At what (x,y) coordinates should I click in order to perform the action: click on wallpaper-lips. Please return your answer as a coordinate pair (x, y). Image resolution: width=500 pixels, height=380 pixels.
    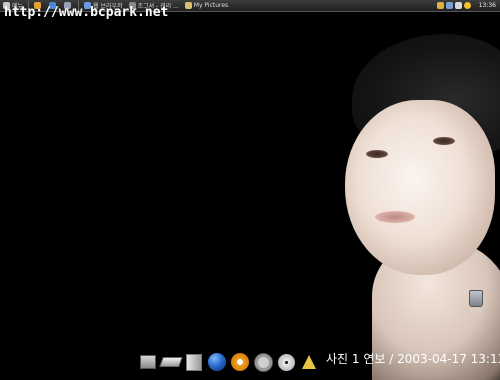
    Looking at the image, I should click on (395, 217).